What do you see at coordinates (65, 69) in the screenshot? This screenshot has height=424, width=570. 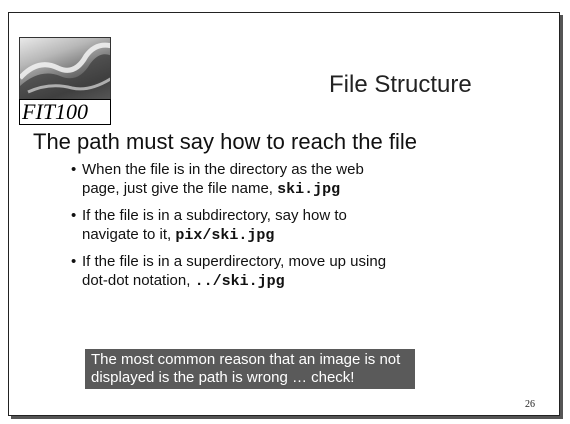 I see `wave-photo-icon` at bounding box center [65, 69].